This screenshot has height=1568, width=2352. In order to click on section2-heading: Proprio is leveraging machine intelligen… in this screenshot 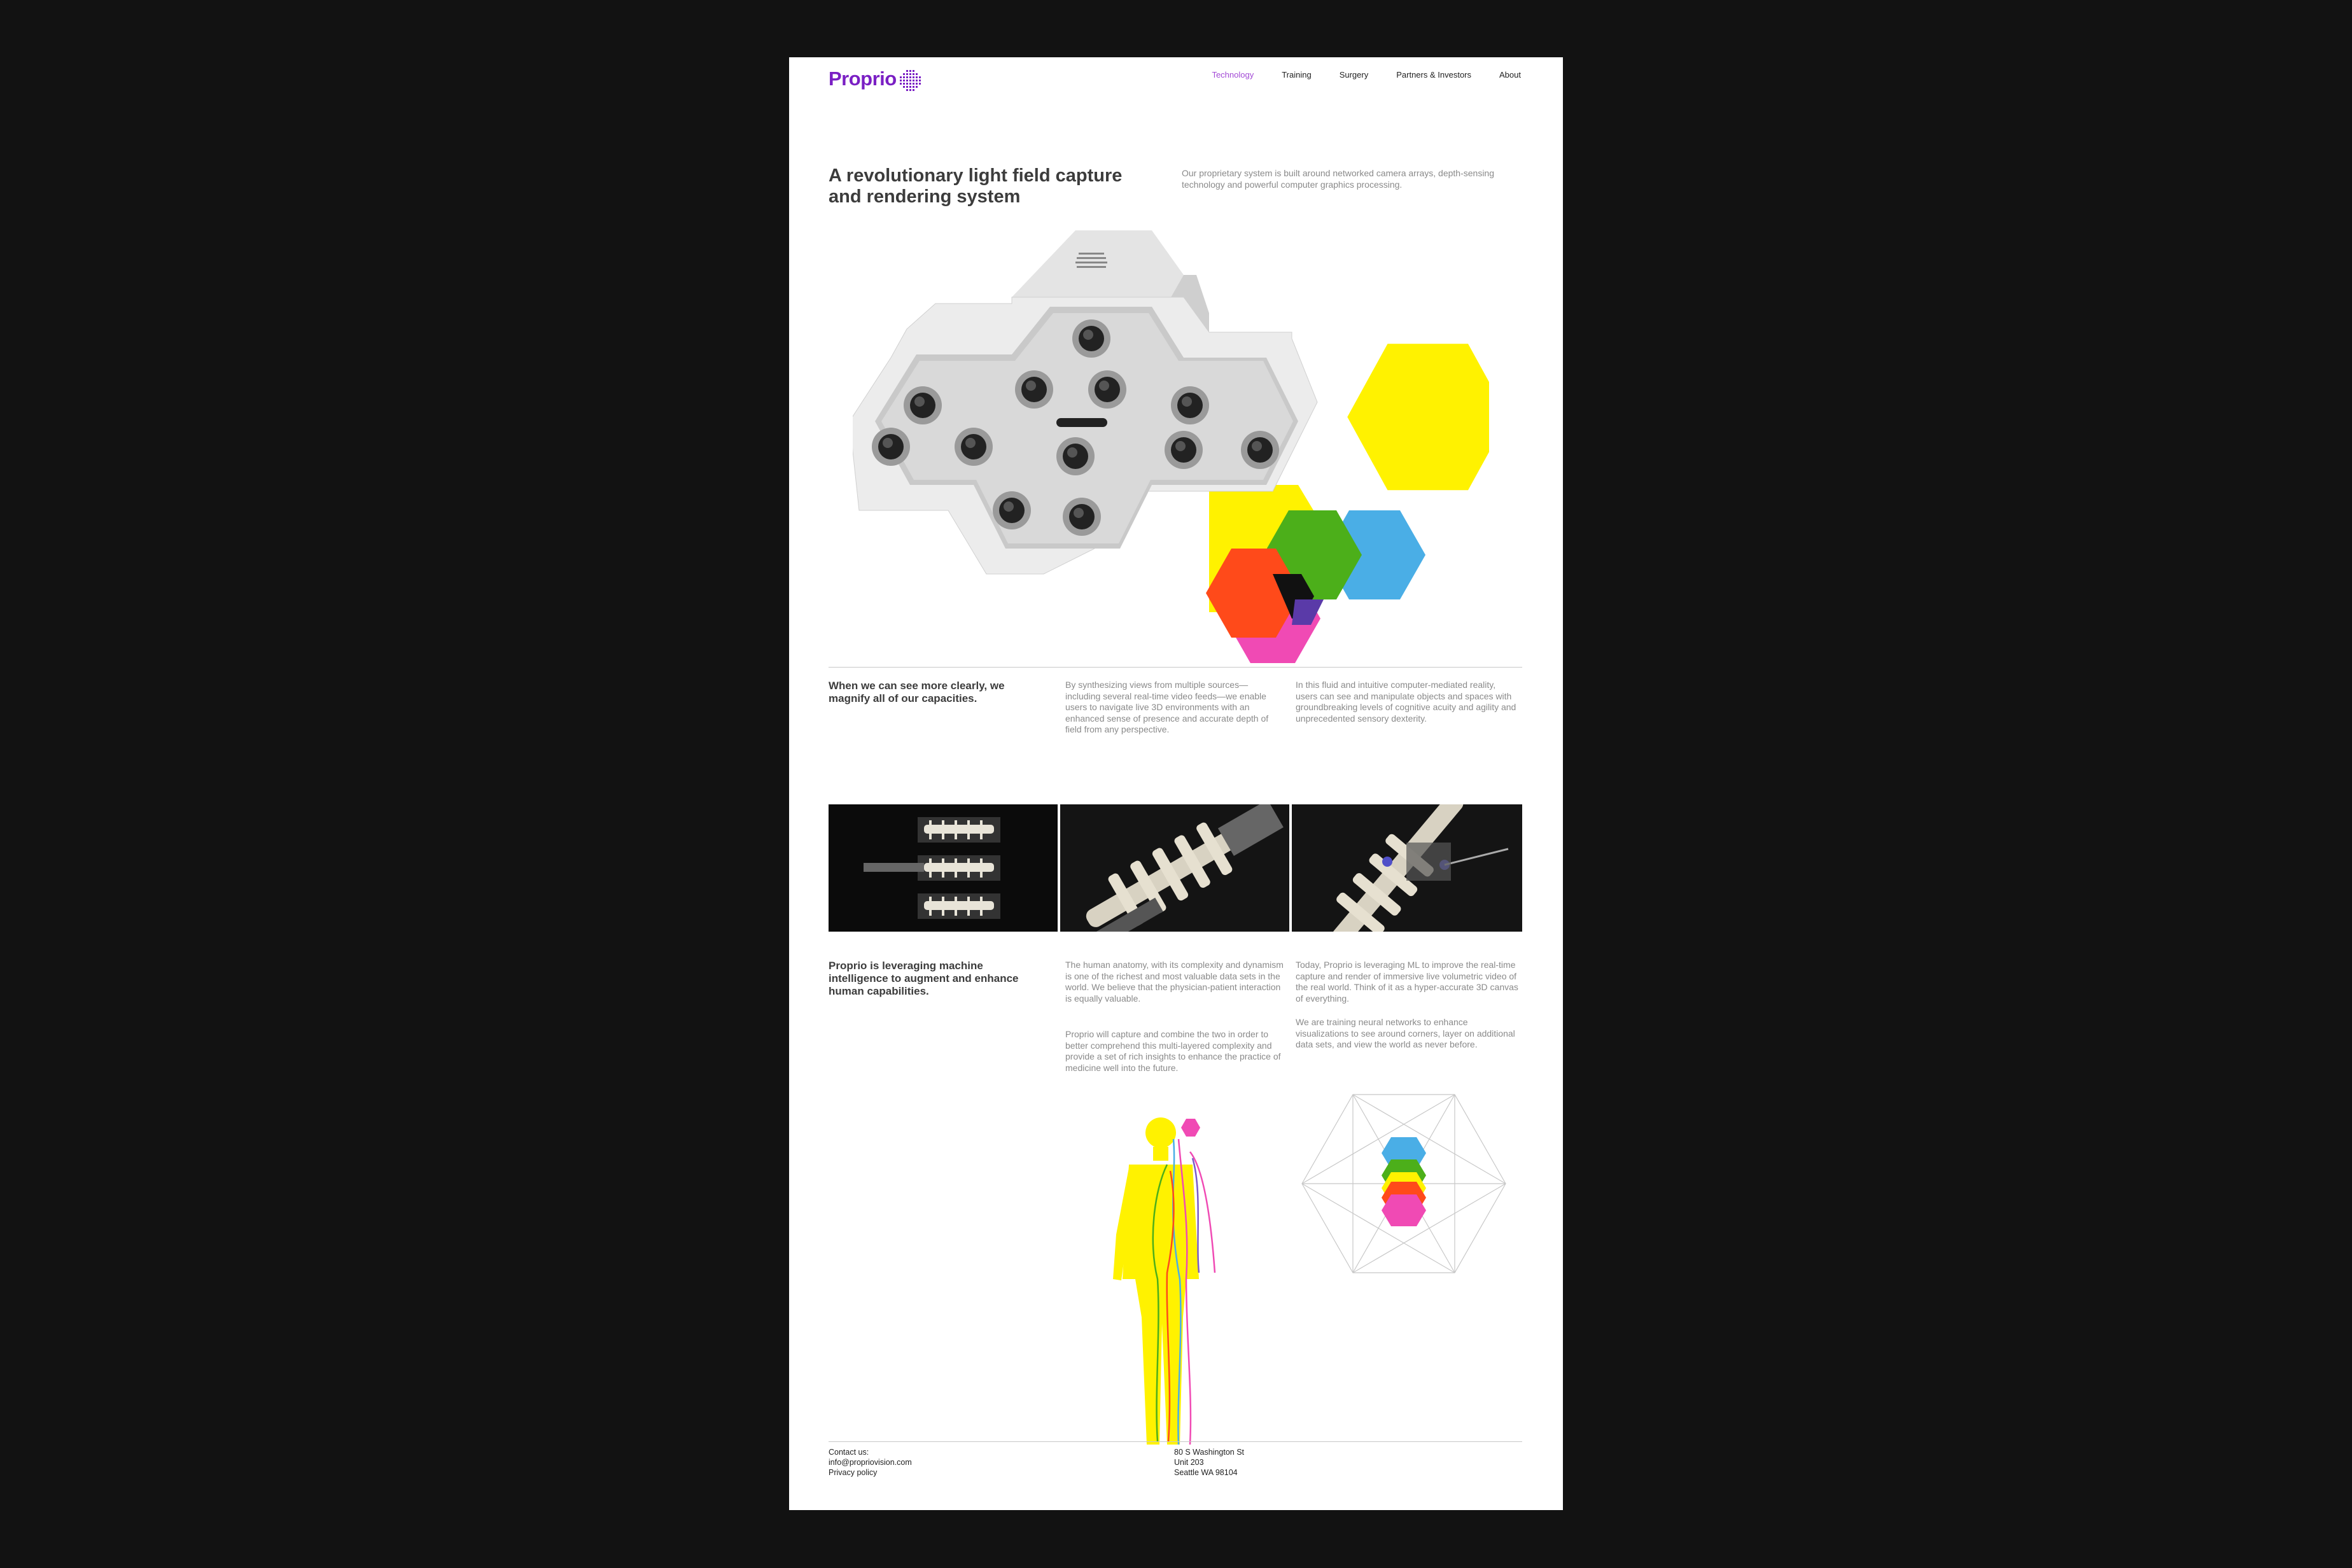, I will do `click(924, 978)`.